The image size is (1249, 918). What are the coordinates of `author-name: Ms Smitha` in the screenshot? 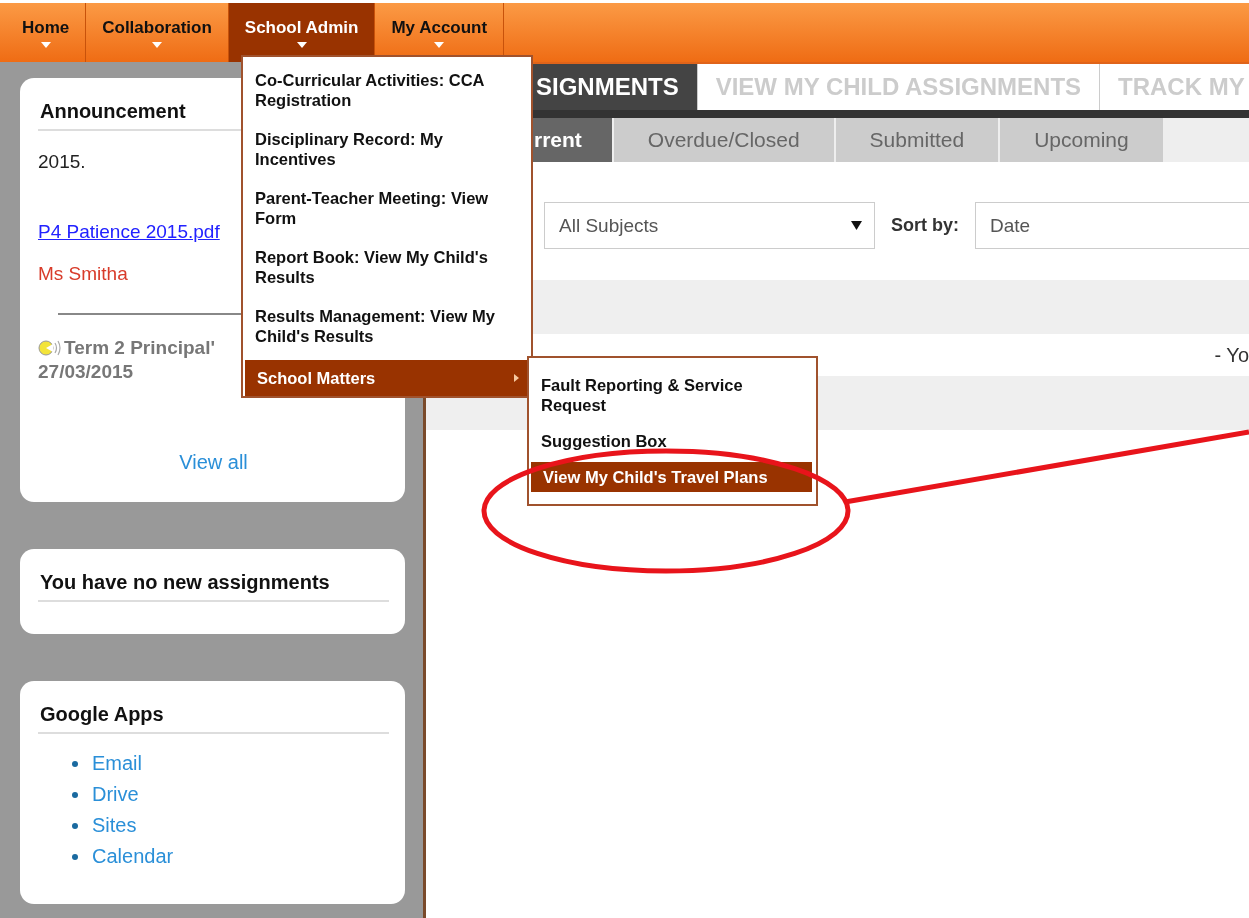 It's located at (83, 274).